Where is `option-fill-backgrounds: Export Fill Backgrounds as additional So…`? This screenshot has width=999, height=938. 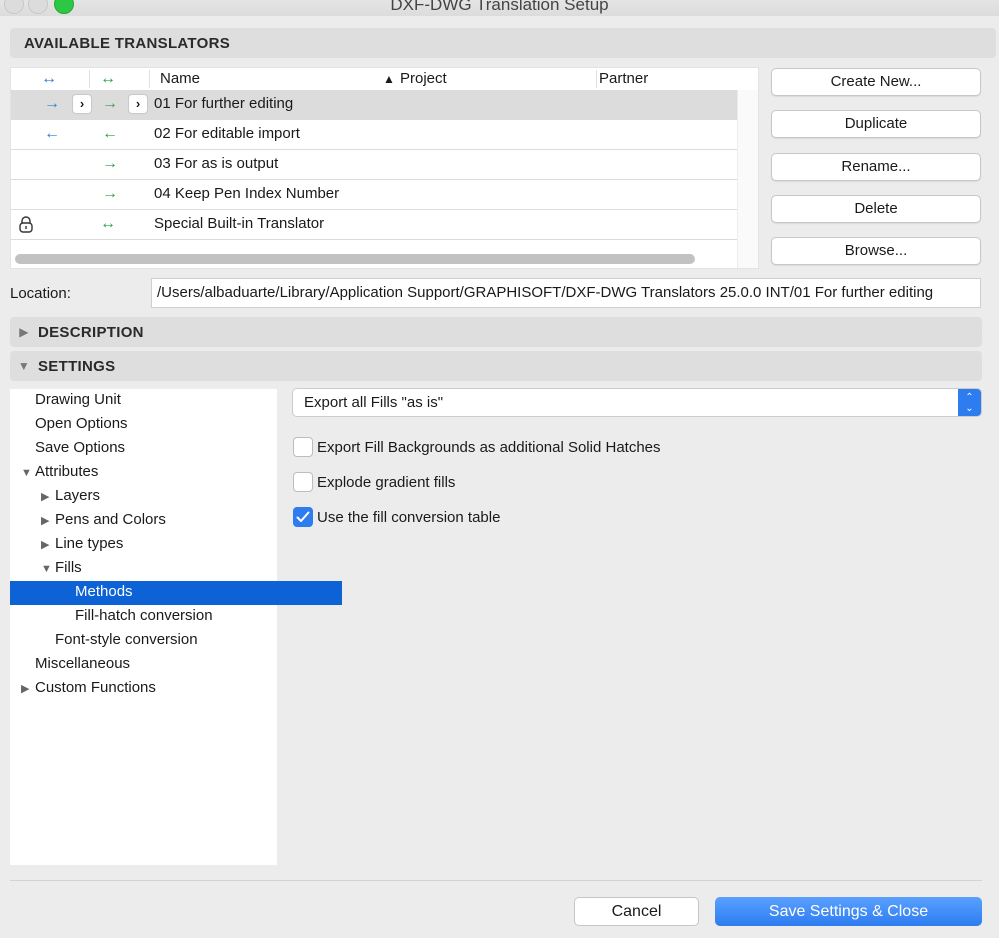
option-fill-backgrounds: Export Fill Backgrounds as additional So… is located at coordinates (477, 447).